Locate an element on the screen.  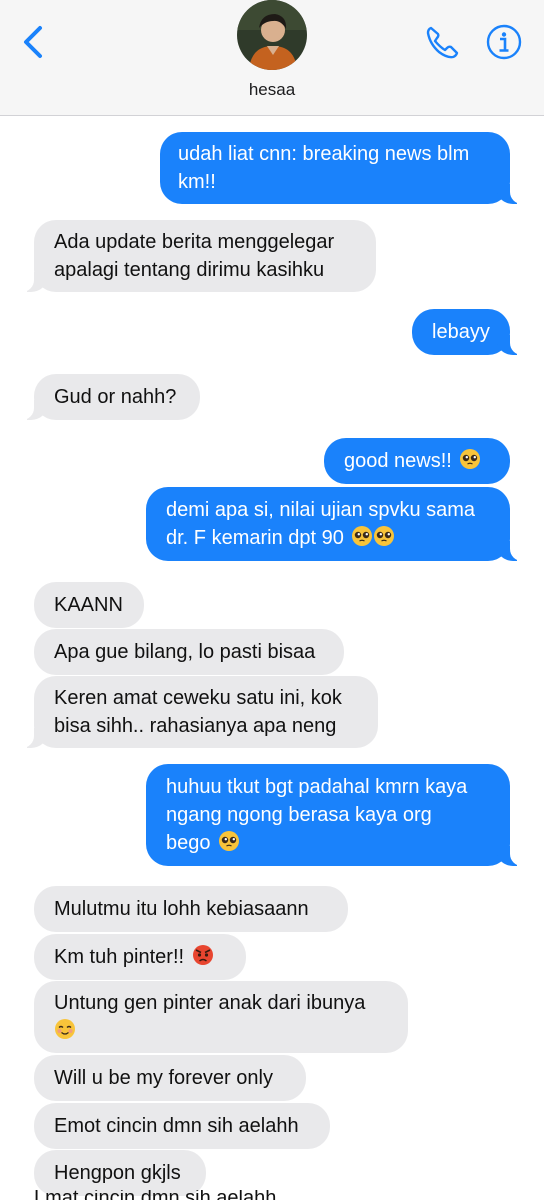
smiling-face-icon is located at coordinates (65, 1029).